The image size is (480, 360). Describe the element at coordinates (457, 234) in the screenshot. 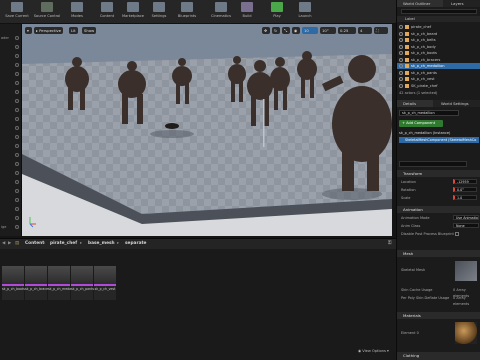

I see `disable-post-checkbox` at that location.